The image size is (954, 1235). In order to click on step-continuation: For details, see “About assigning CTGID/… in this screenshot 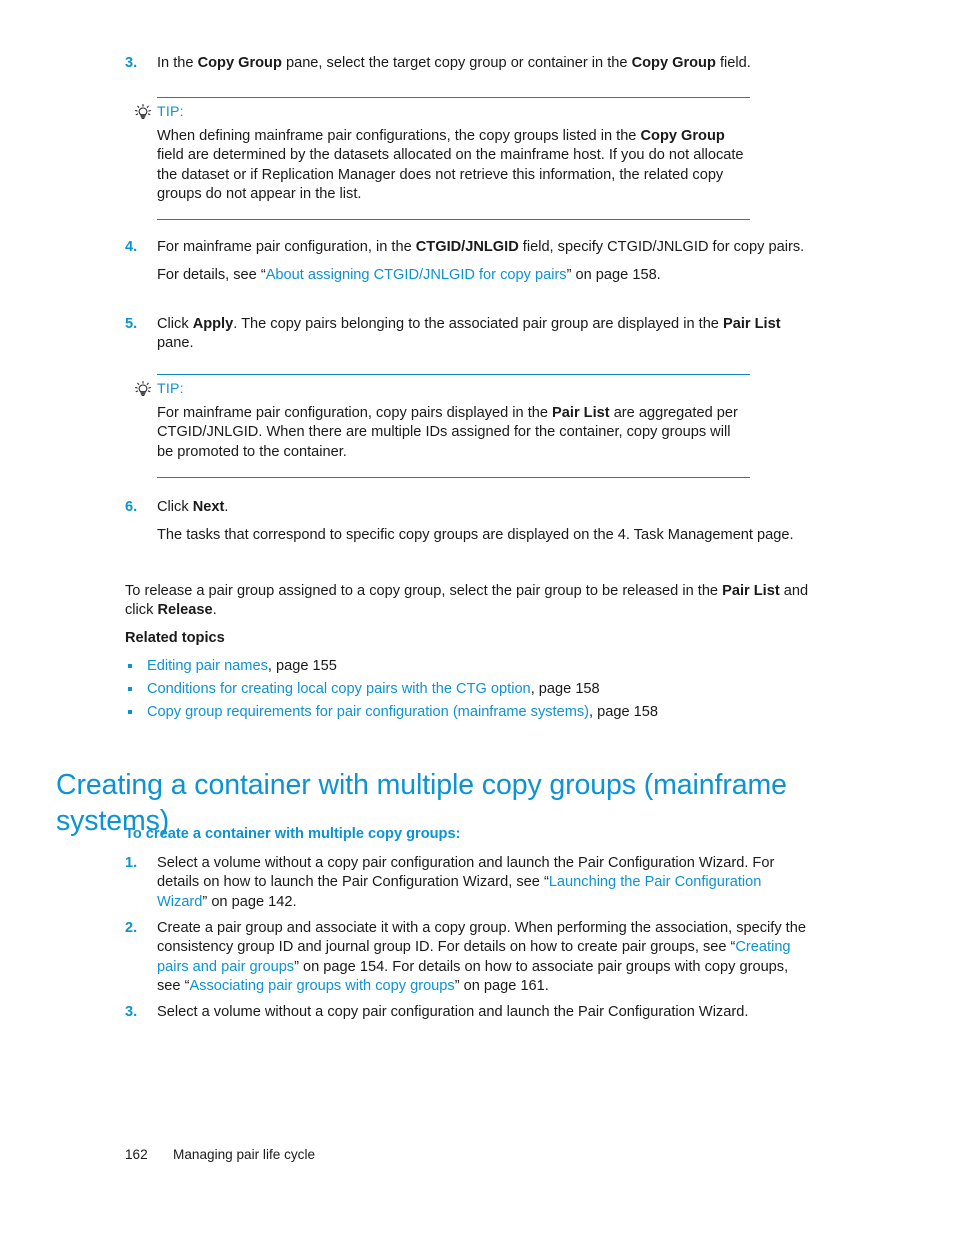, I will do `click(486, 275)`.